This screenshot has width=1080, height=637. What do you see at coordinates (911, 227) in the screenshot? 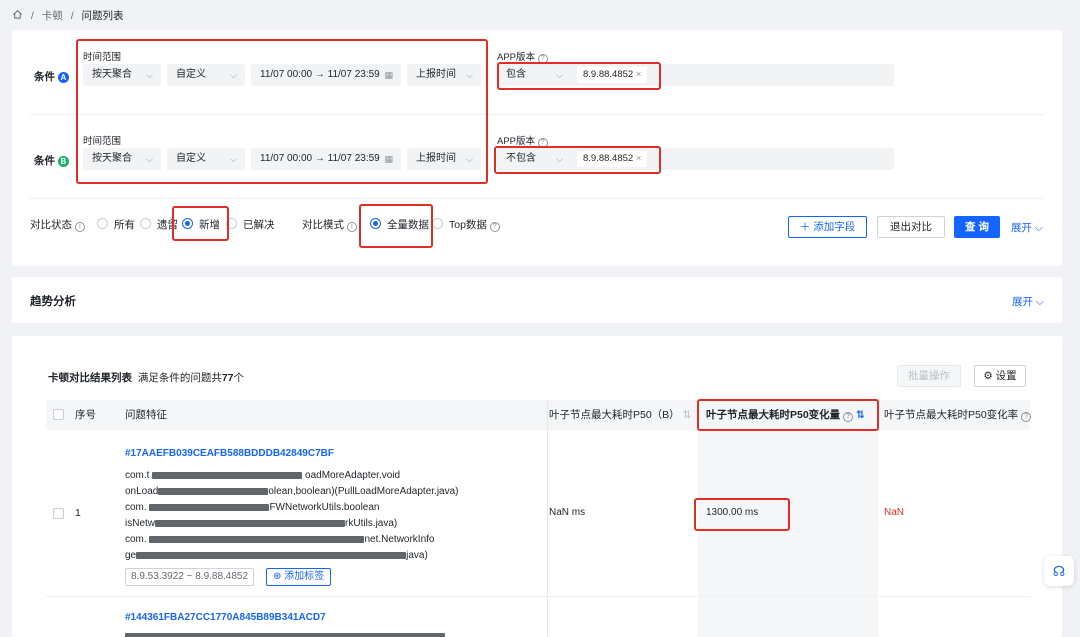
I see `exit-compare-button: 退出对比` at bounding box center [911, 227].